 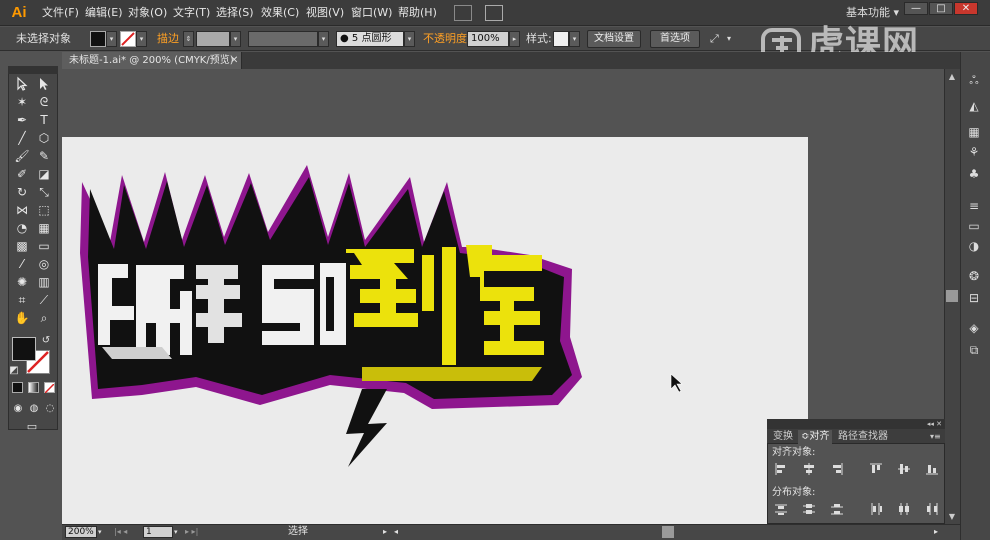 What do you see at coordinates (176, 532) in the screenshot?
I see `artboard-dropdown-icon: ▾` at bounding box center [176, 532].